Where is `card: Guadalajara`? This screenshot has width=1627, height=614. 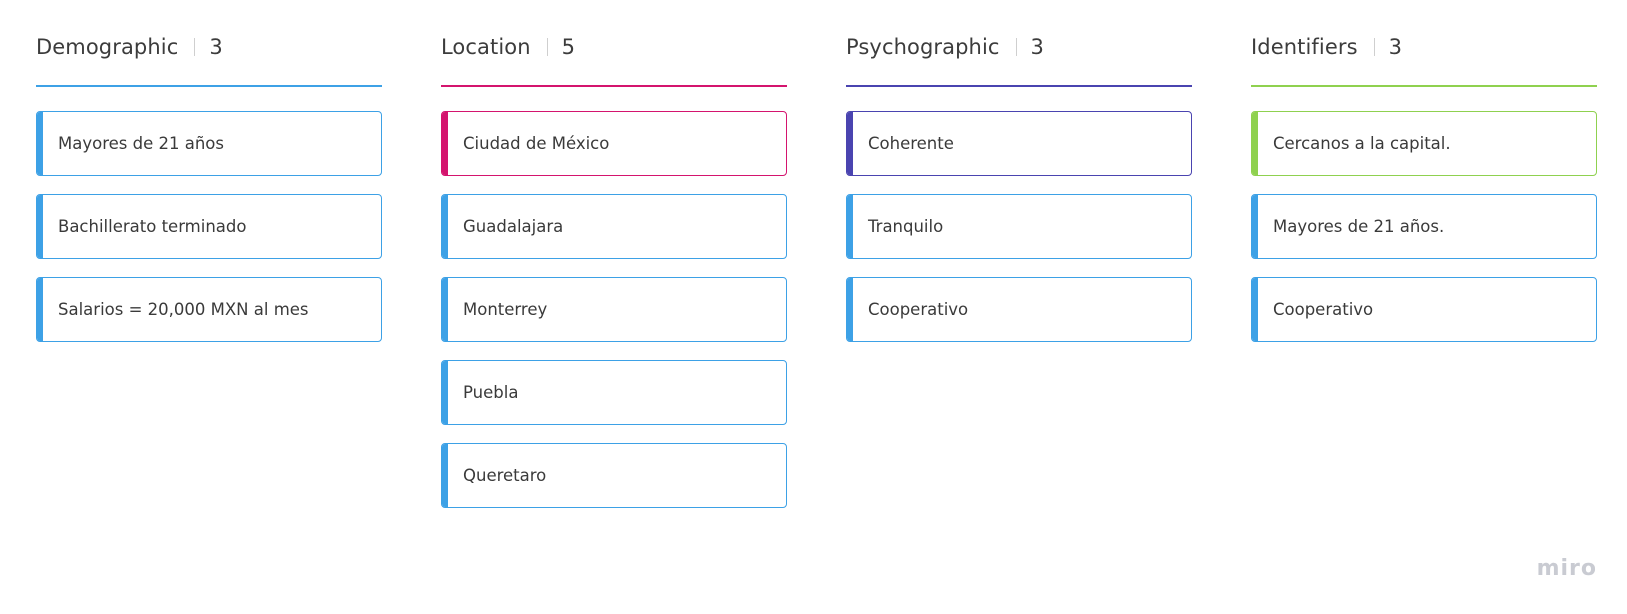 card: Guadalajara is located at coordinates (614, 226).